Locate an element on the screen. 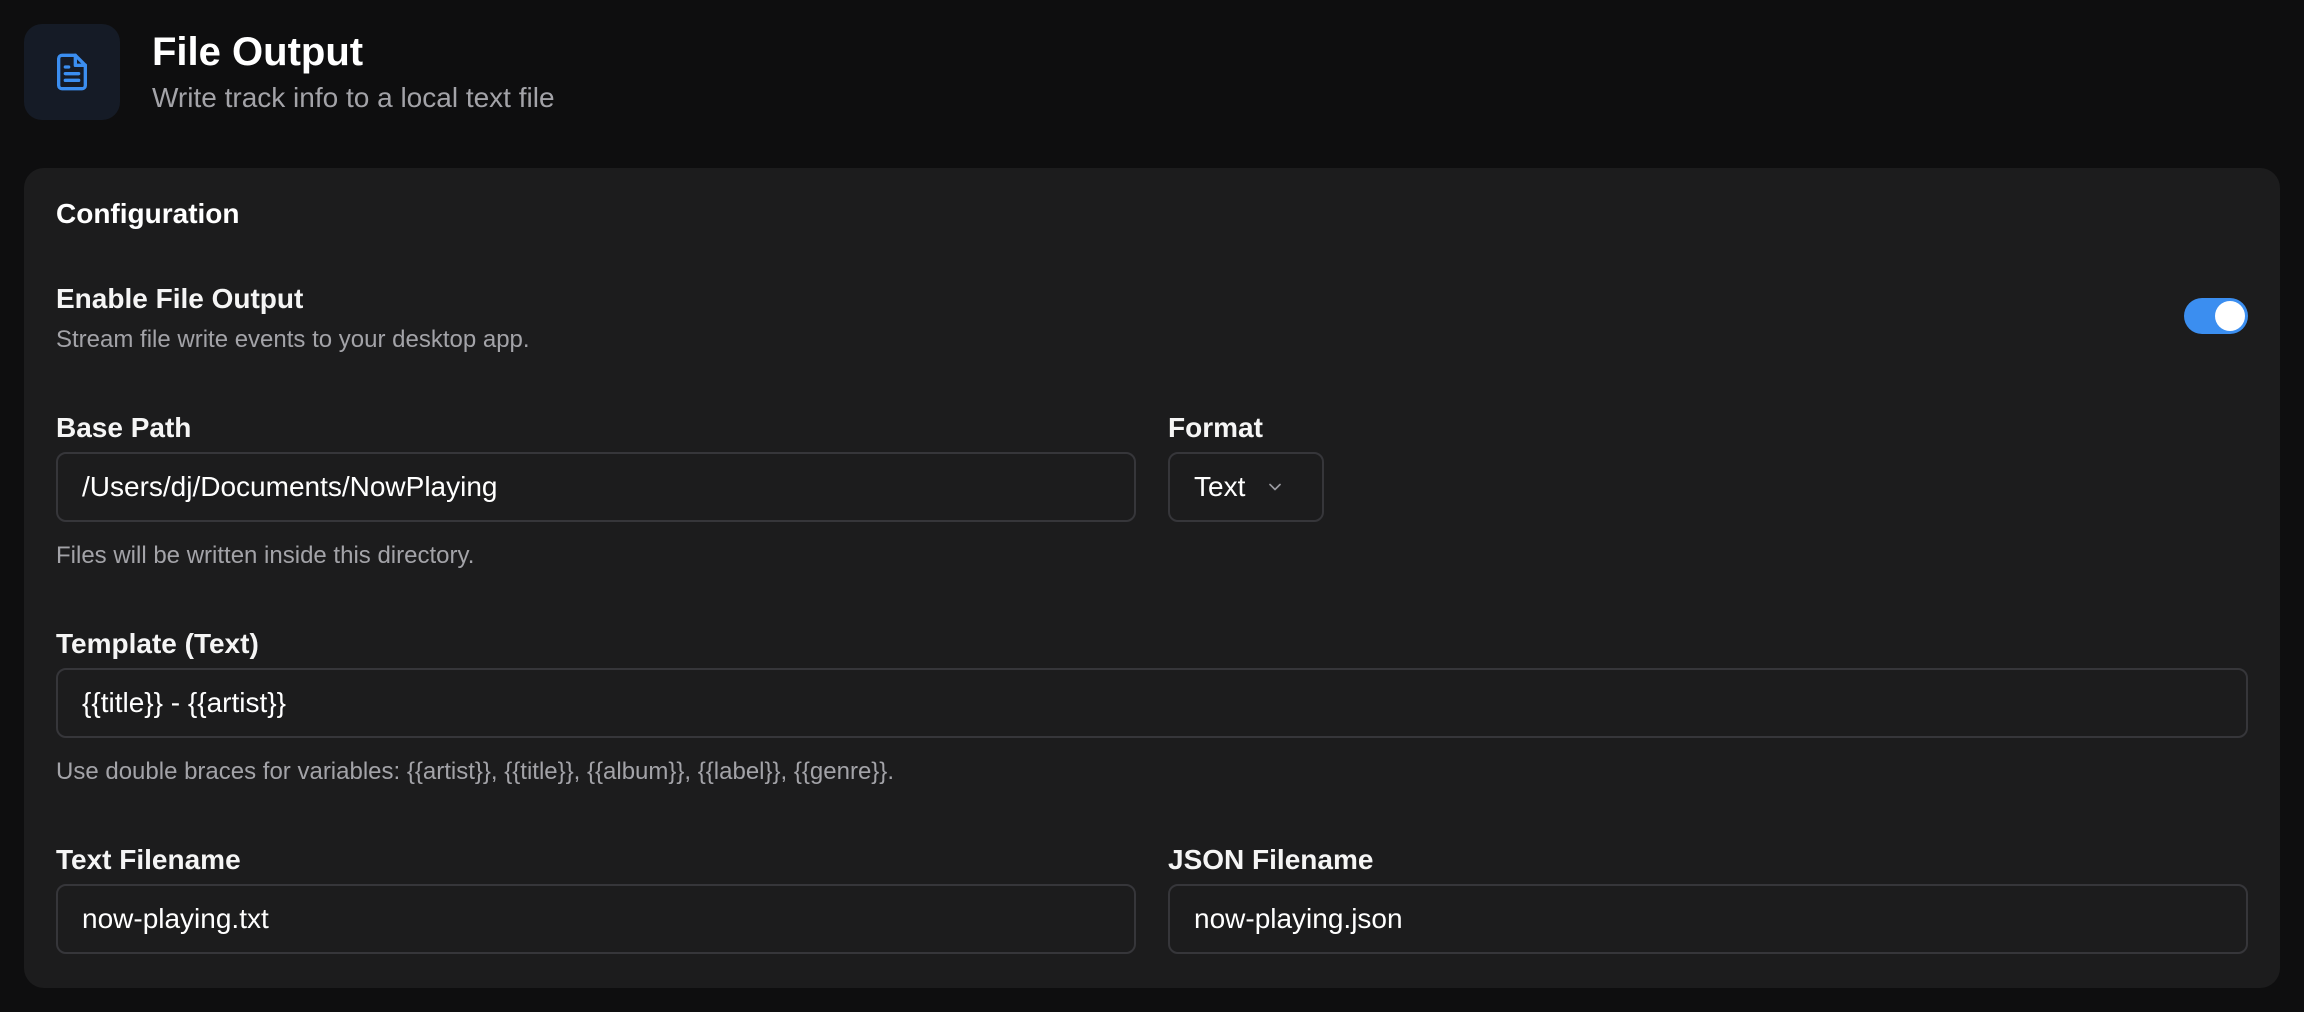  file-text-icon is located at coordinates (72, 72).